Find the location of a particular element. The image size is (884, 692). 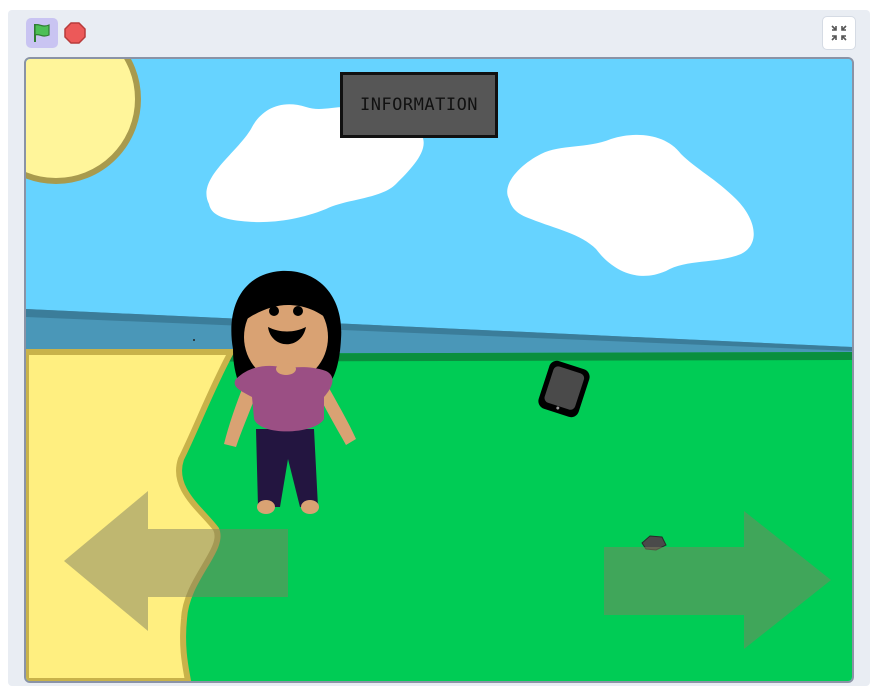

girl-right-foot is located at coordinates (310, 507).